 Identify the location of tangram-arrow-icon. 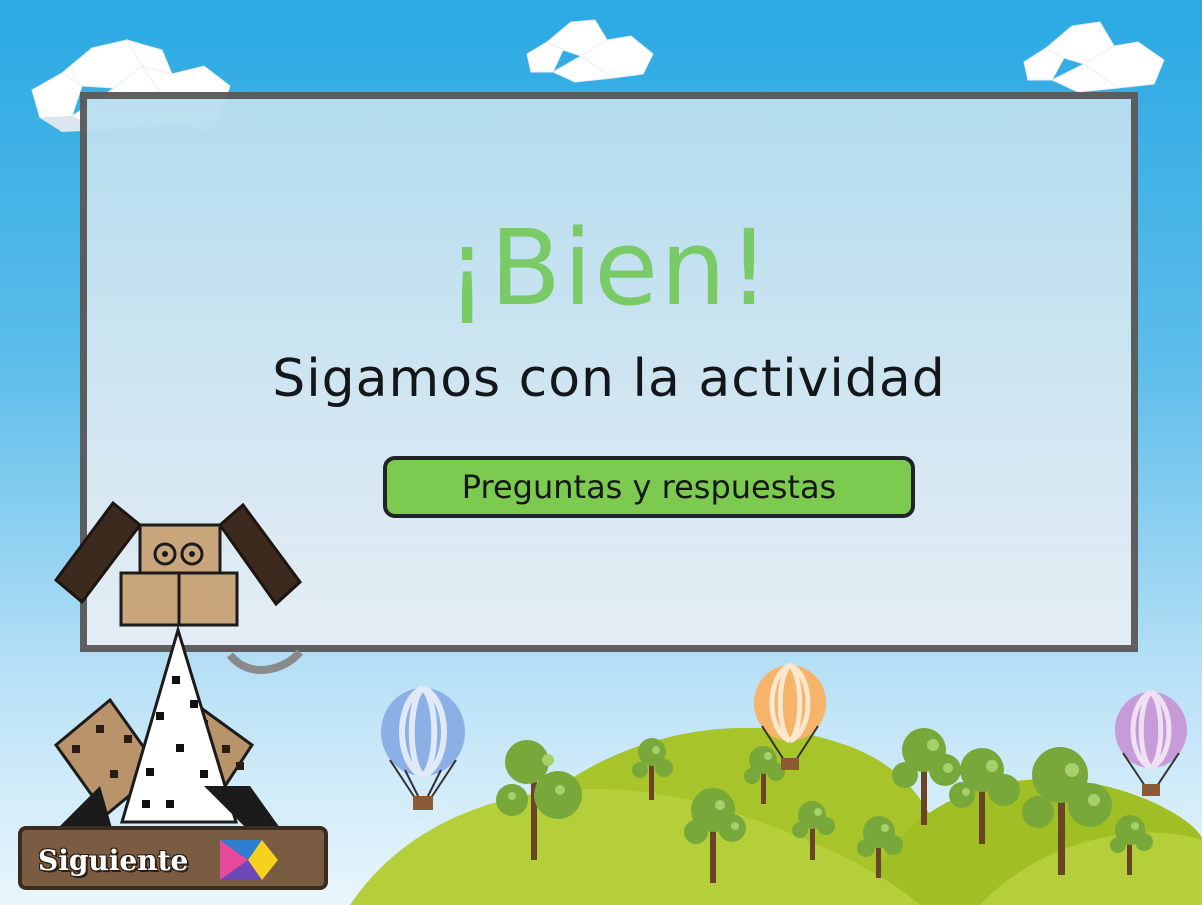
(249, 860).